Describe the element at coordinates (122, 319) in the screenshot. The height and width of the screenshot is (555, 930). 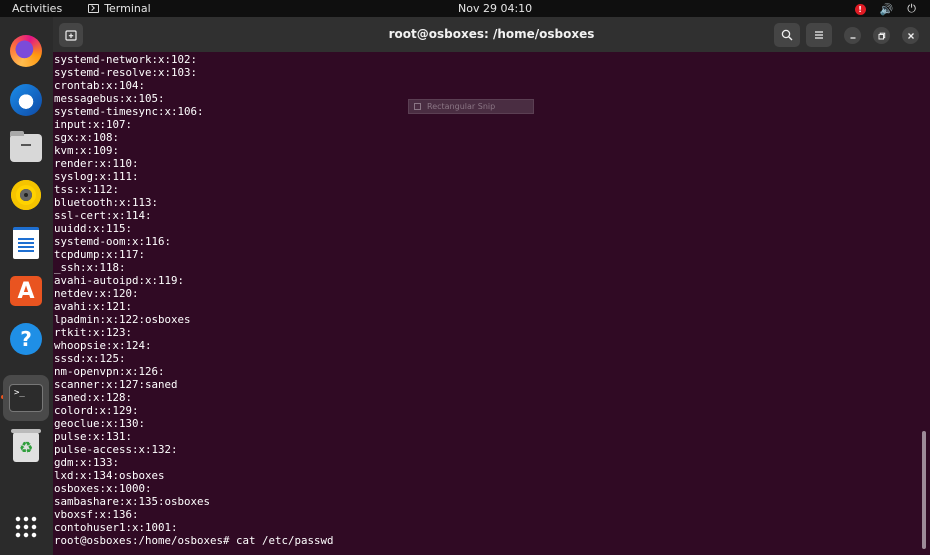
I see `terminal-line: lpadmin:x:122:osboxes` at that location.